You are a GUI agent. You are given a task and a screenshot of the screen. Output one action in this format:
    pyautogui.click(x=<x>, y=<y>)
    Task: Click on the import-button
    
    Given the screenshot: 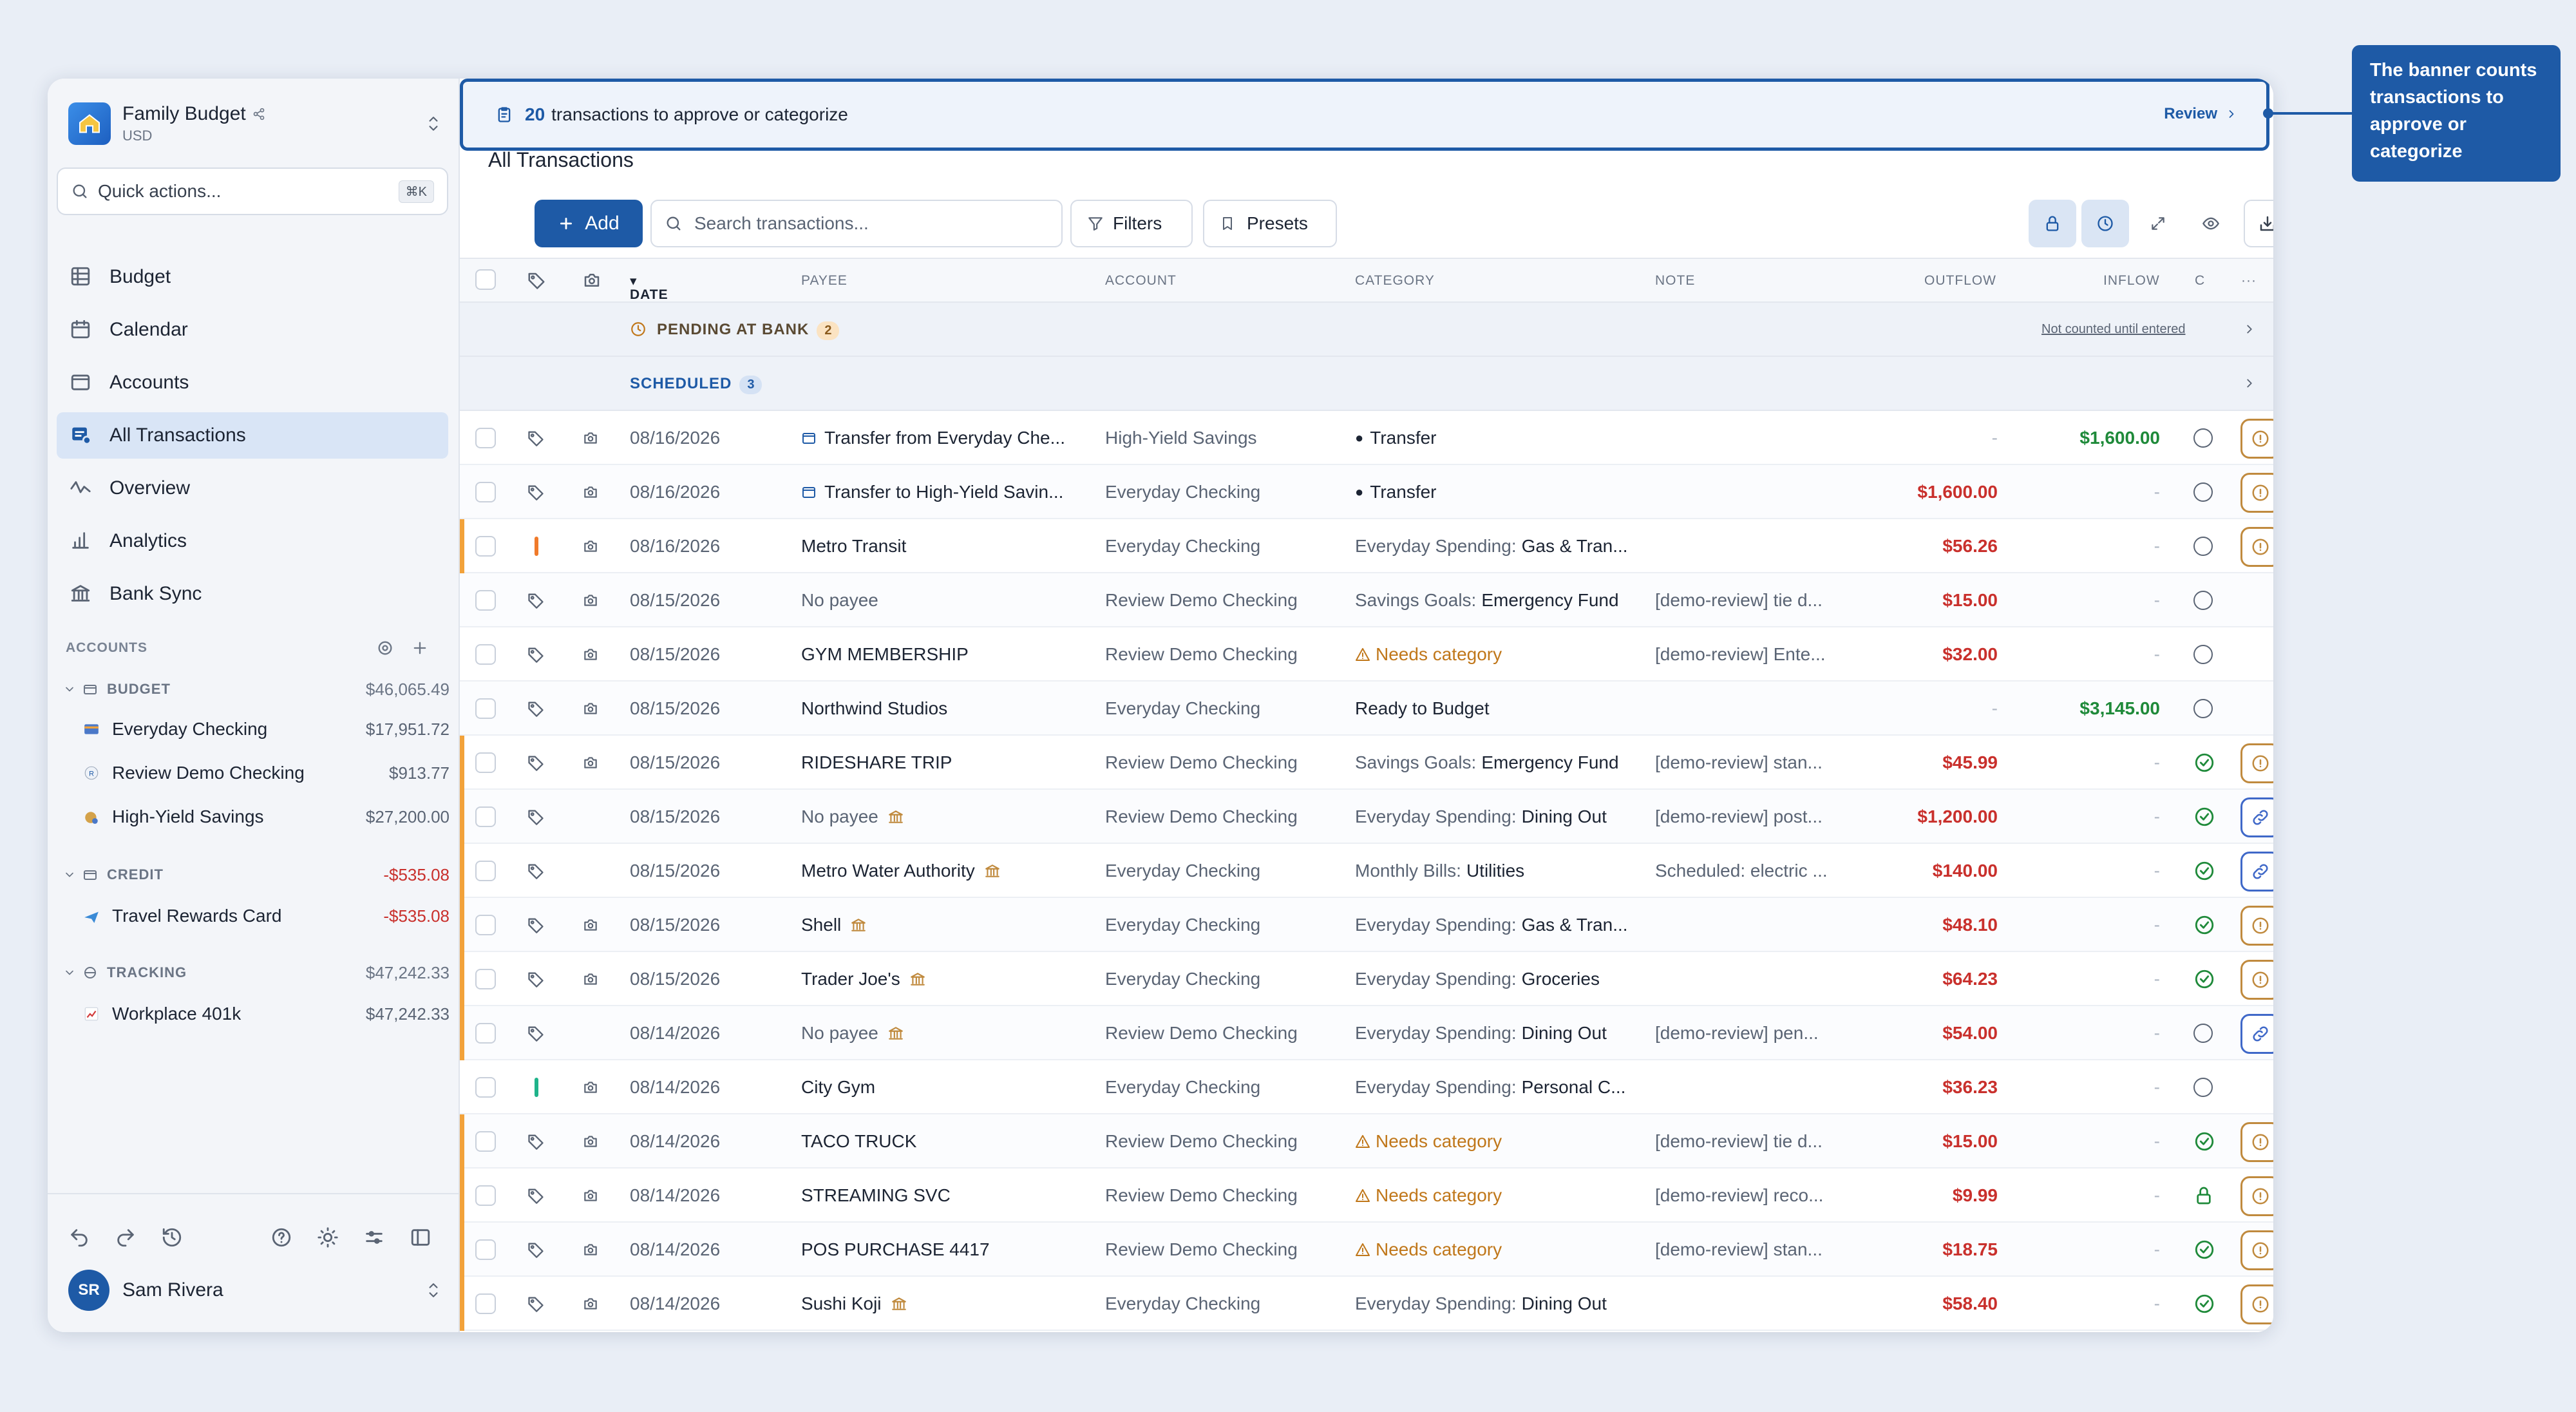 What is the action you would take?
    pyautogui.click(x=2258, y=223)
    